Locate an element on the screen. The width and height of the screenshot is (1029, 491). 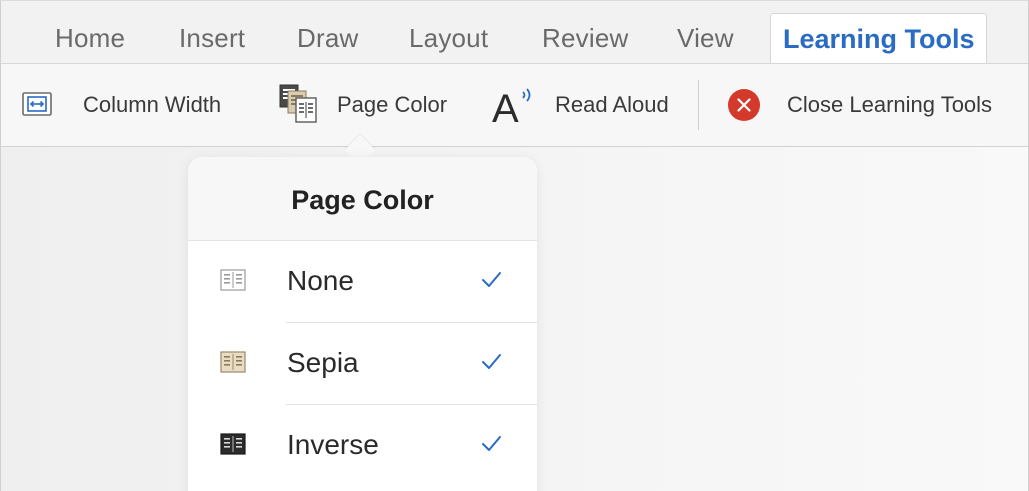
option-sepia-label: Sepia is located at coordinates (323, 362).